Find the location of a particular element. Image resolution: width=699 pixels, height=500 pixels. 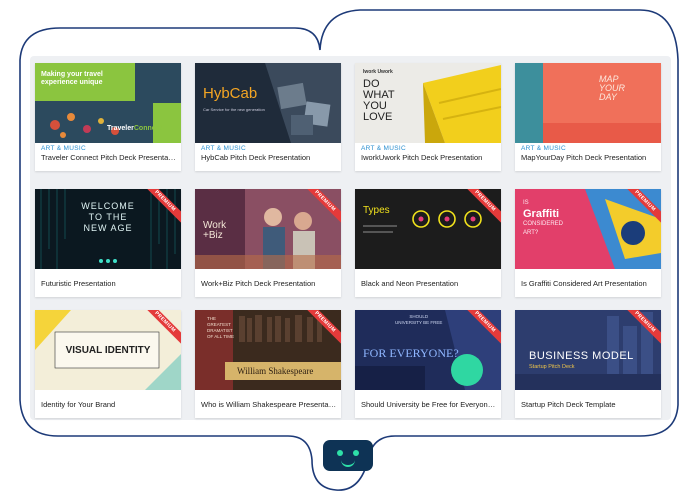

thumb-headline: BUSINESS MODEL is located at coordinates (581, 356).